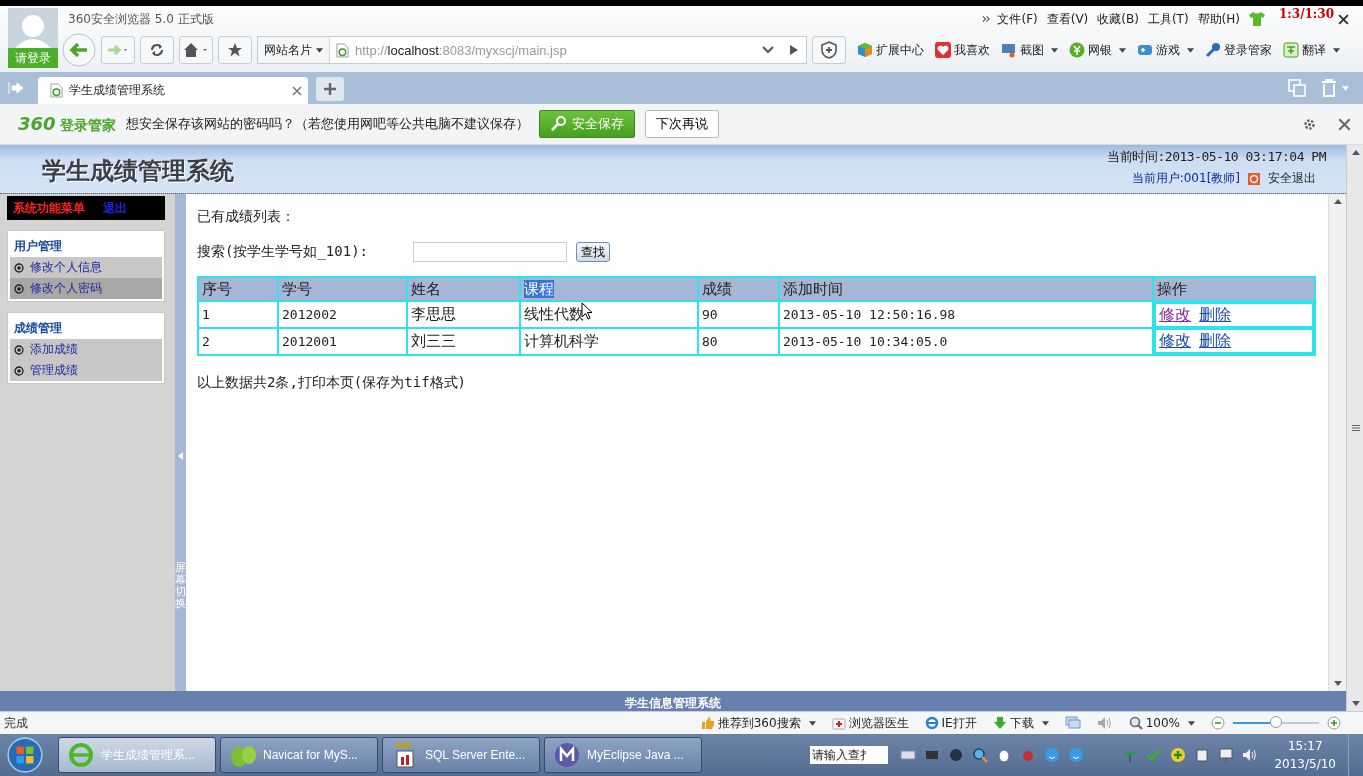 This screenshot has height=776, width=1363. Describe the element at coordinates (238, 289) in the screenshot. I see `column-header: 序号` at that location.